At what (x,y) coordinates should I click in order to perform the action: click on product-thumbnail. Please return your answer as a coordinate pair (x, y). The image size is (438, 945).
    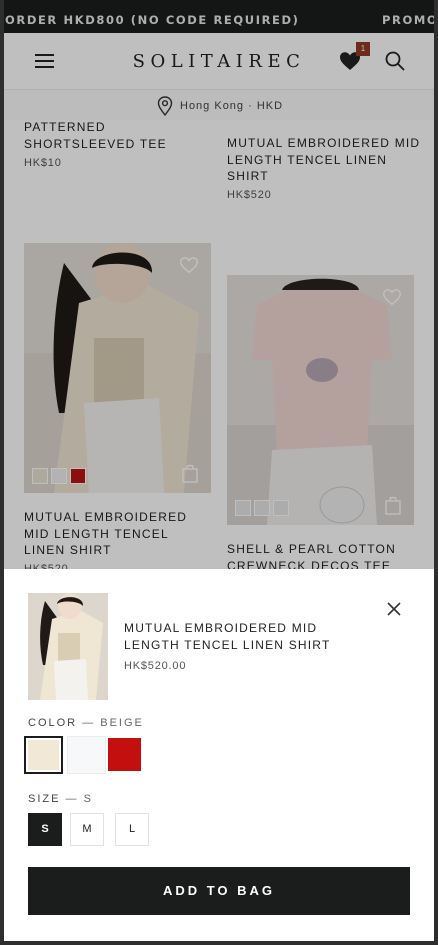
    Looking at the image, I should click on (68, 646).